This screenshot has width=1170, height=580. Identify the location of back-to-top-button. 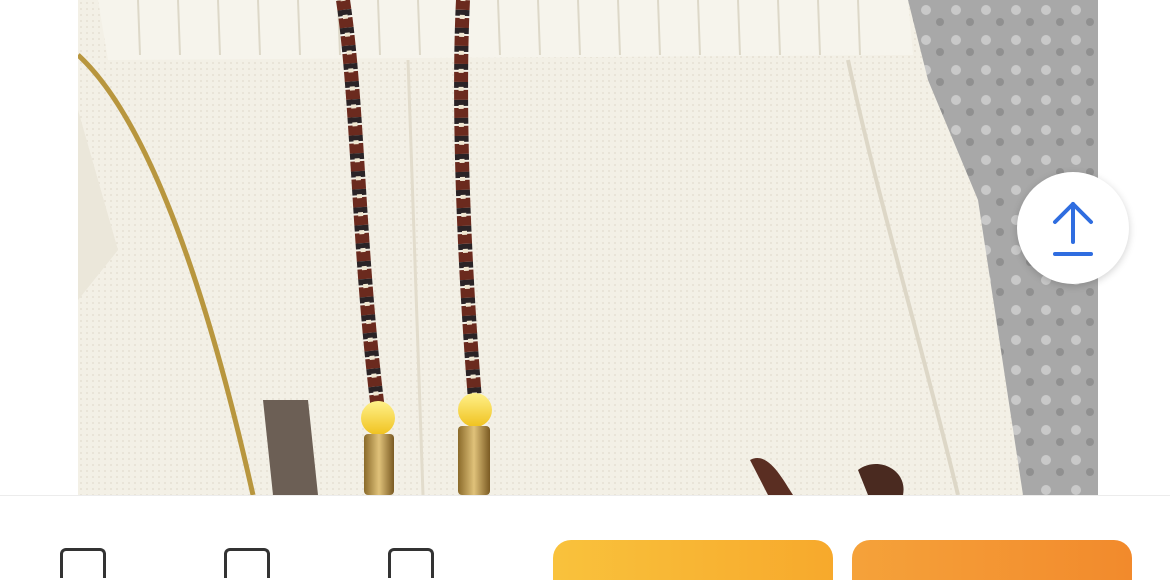
(1073, 228).